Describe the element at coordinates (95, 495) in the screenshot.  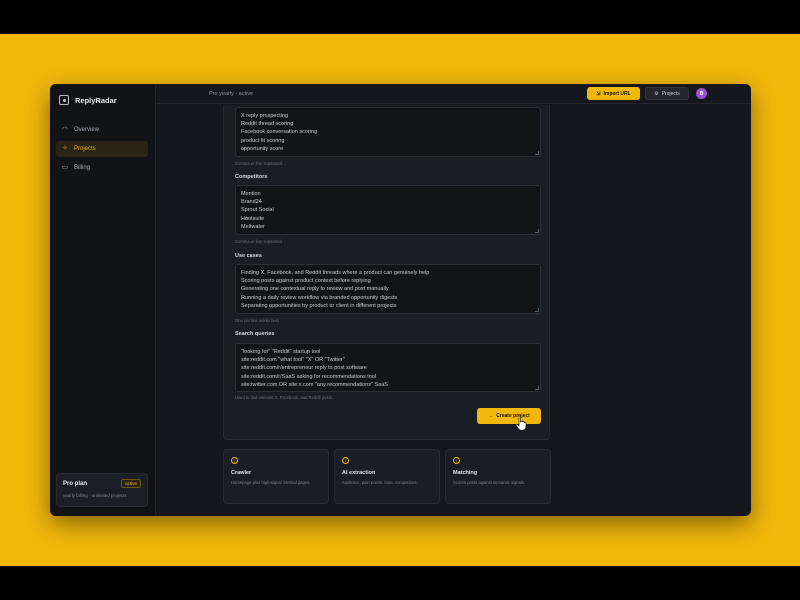
I see `plan-details: yearly billing · unlimited projects` at that location.